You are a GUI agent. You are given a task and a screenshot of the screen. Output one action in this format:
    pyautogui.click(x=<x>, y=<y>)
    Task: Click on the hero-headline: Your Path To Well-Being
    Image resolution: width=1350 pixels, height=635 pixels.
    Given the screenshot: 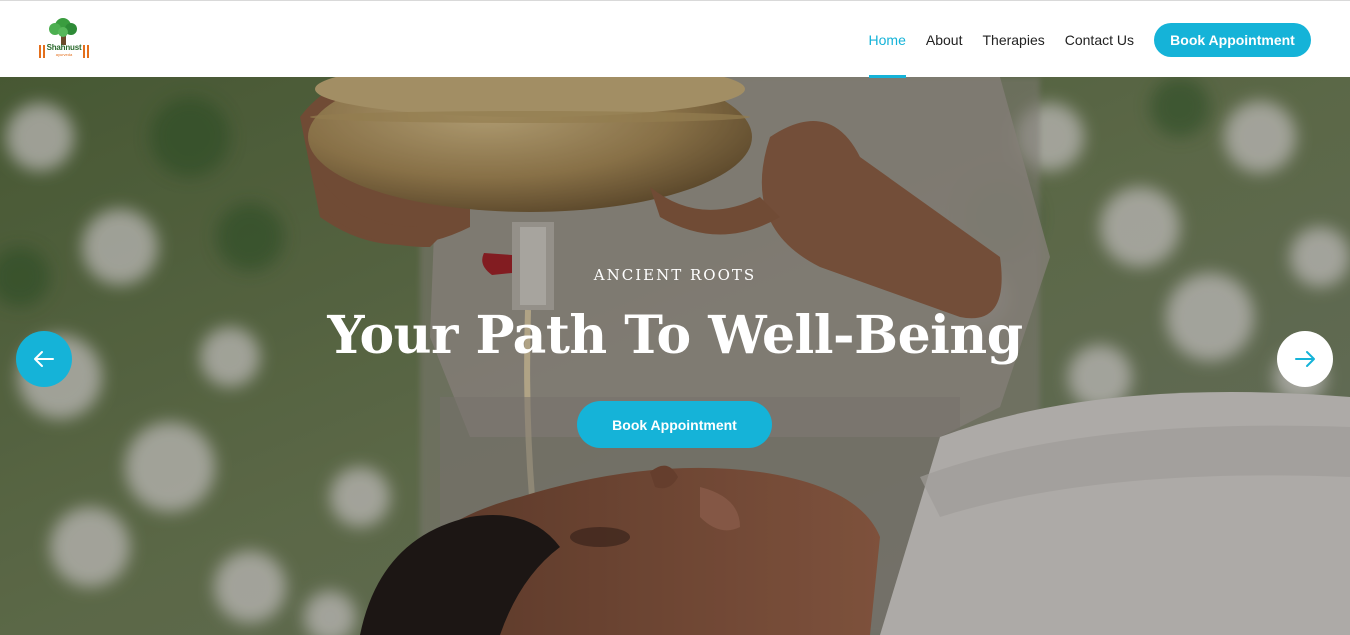 What is the action you would take?
    pyautogui.click(x=675, y=335)
    